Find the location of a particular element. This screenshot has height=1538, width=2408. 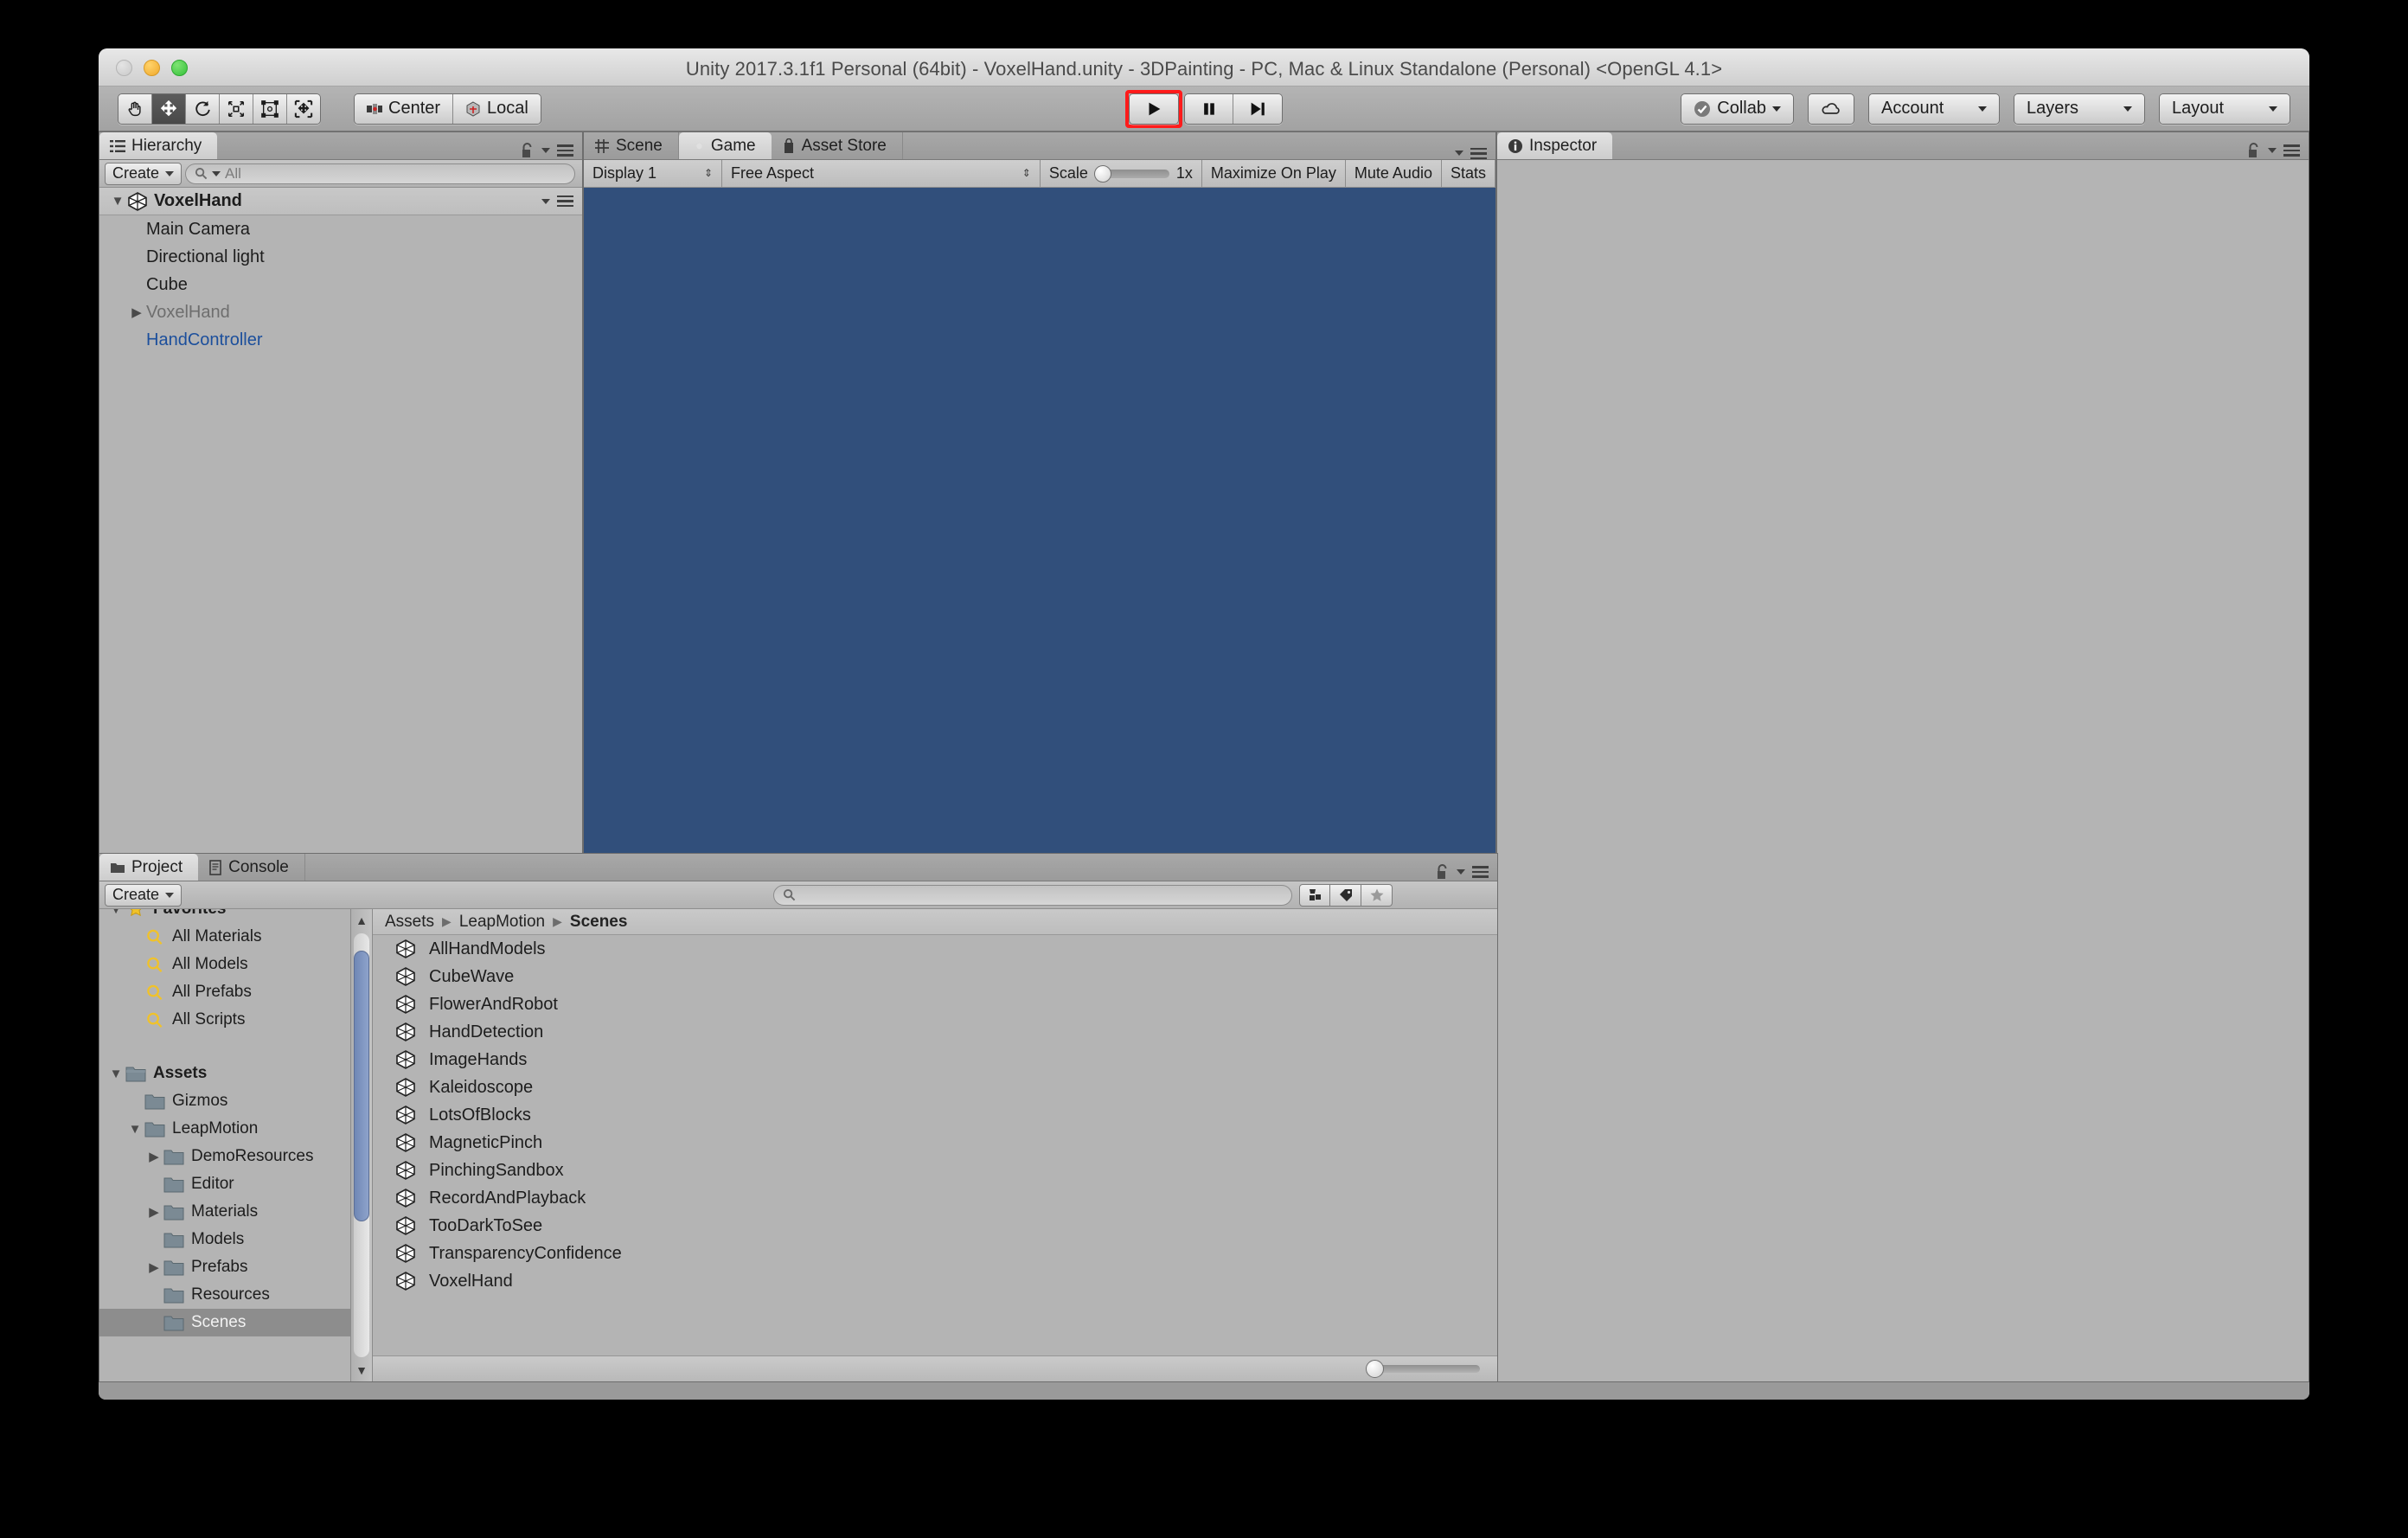

account-button: Account is located at coordinates (1934, 108).